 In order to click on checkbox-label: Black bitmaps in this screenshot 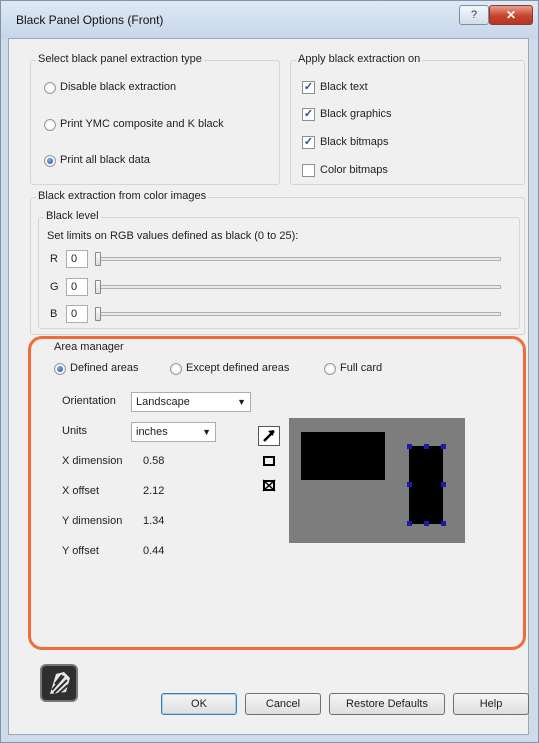, I will do `click(354, 142)`.